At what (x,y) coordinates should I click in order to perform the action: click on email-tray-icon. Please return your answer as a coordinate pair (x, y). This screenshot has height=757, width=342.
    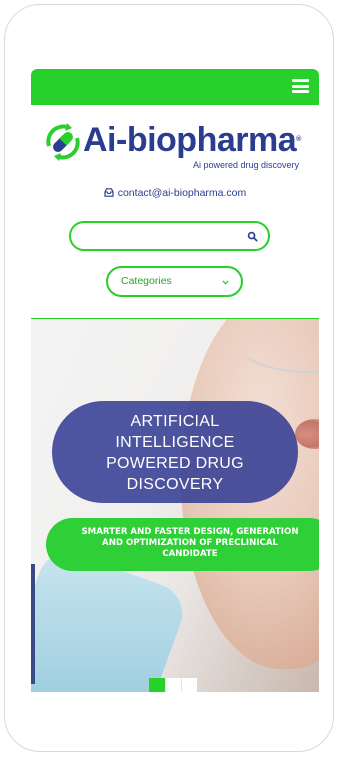
    Looking at the image, I should click on (109, 192).